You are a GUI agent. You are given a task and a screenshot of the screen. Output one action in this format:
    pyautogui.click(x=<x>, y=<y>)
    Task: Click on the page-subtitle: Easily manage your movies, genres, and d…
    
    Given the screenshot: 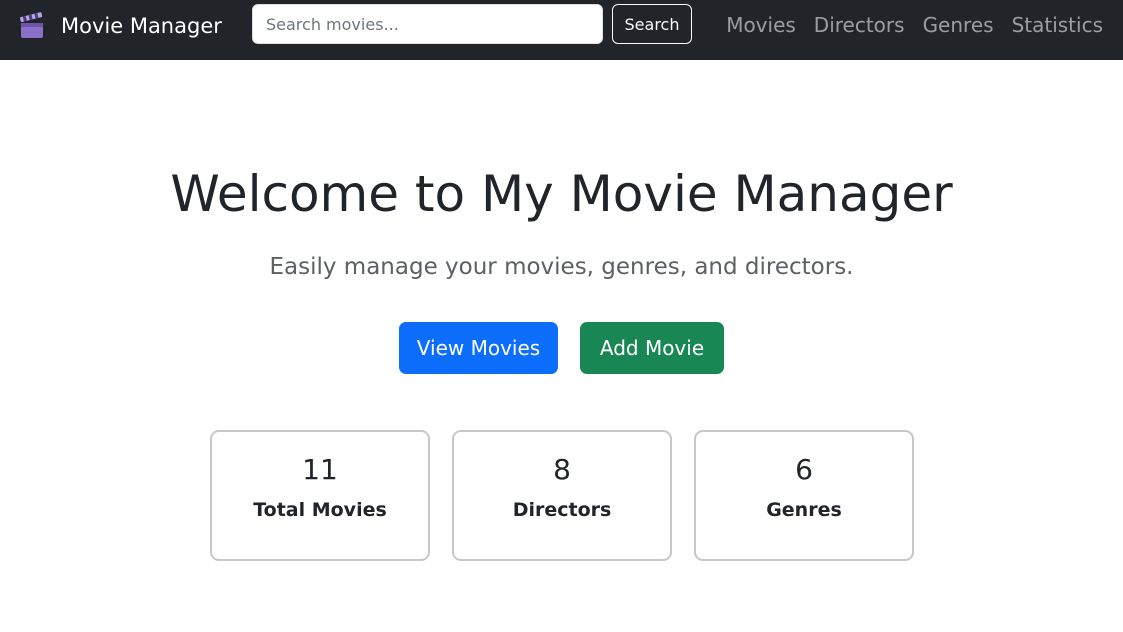 What is the action you would take?
    pyautogui.click(x=561, y=267)
    